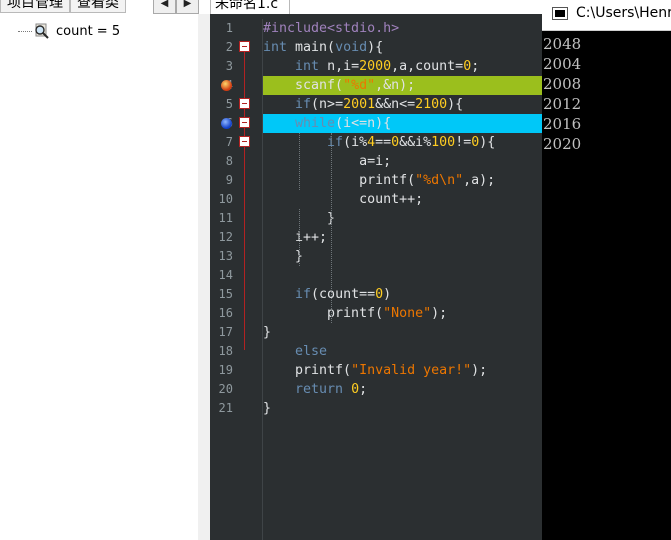 The width and height of the screenshot is (671, 540). I want to click on code-line: else, so click(402, 351).